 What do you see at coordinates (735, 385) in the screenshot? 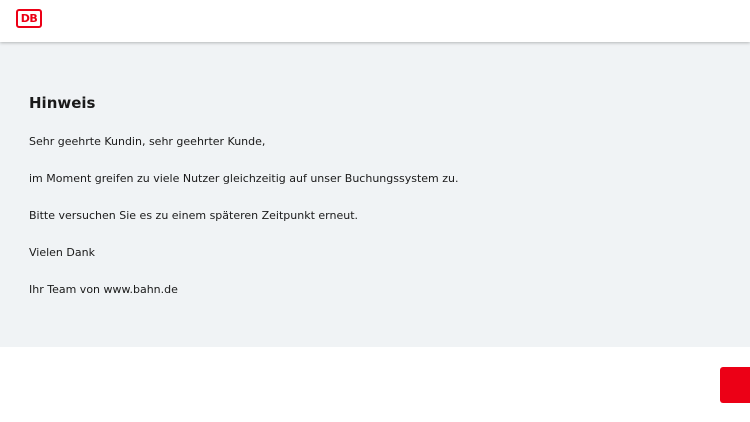
I see `floating-action-button` at bounding box center [735, 385].